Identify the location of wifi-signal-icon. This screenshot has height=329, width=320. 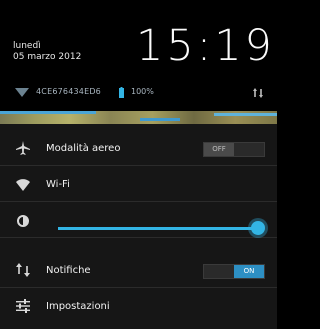
(22, 92).